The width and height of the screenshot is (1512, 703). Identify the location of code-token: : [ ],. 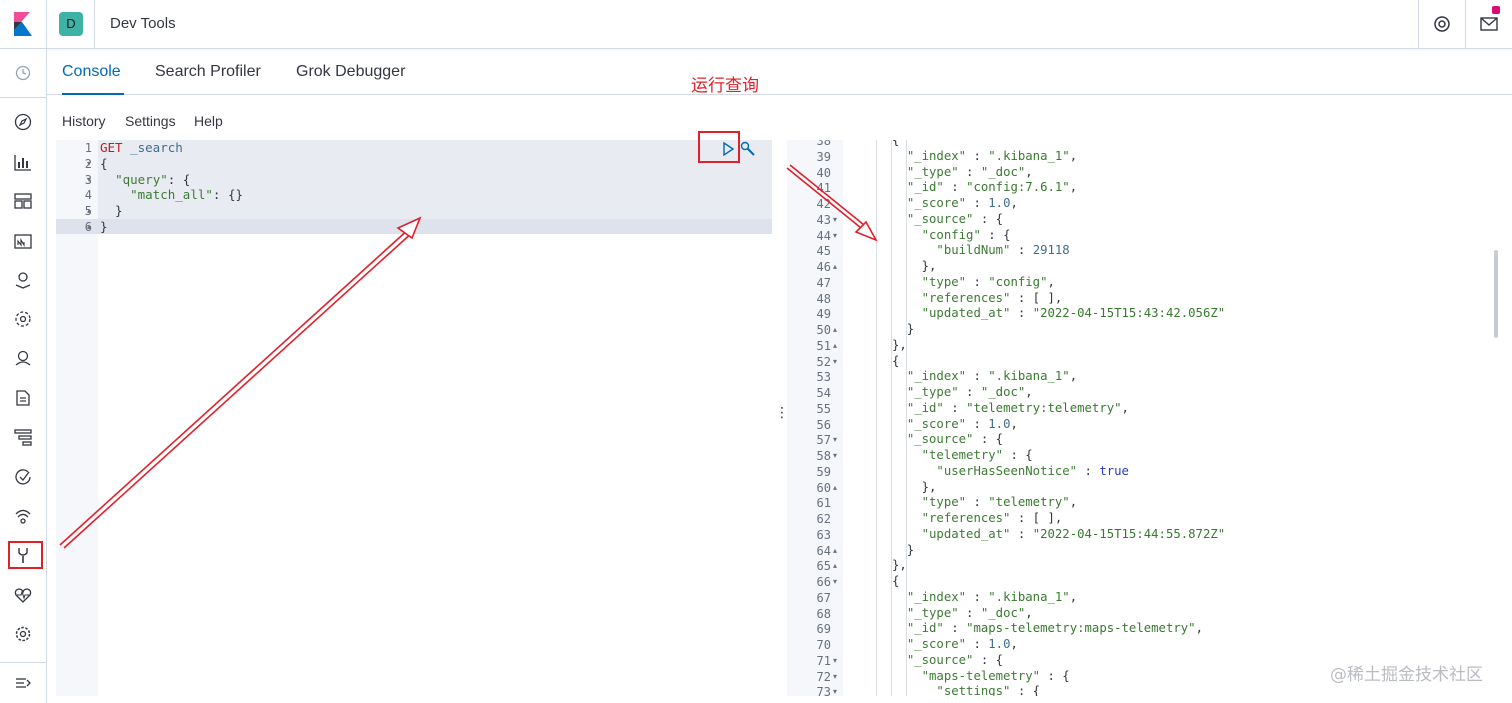
(1036, 518).